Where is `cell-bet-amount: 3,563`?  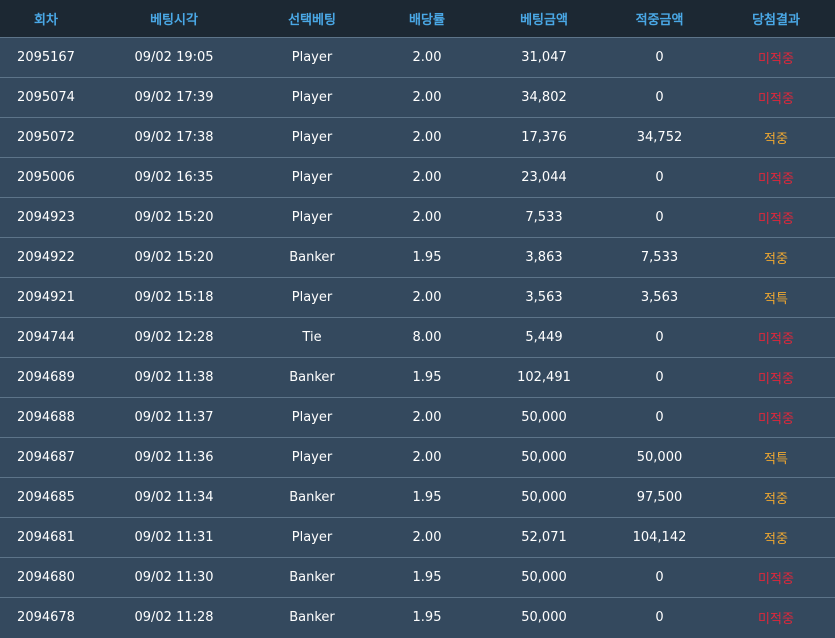
cell-bet-amount: 3,563 is located at coordinates (544, 297).